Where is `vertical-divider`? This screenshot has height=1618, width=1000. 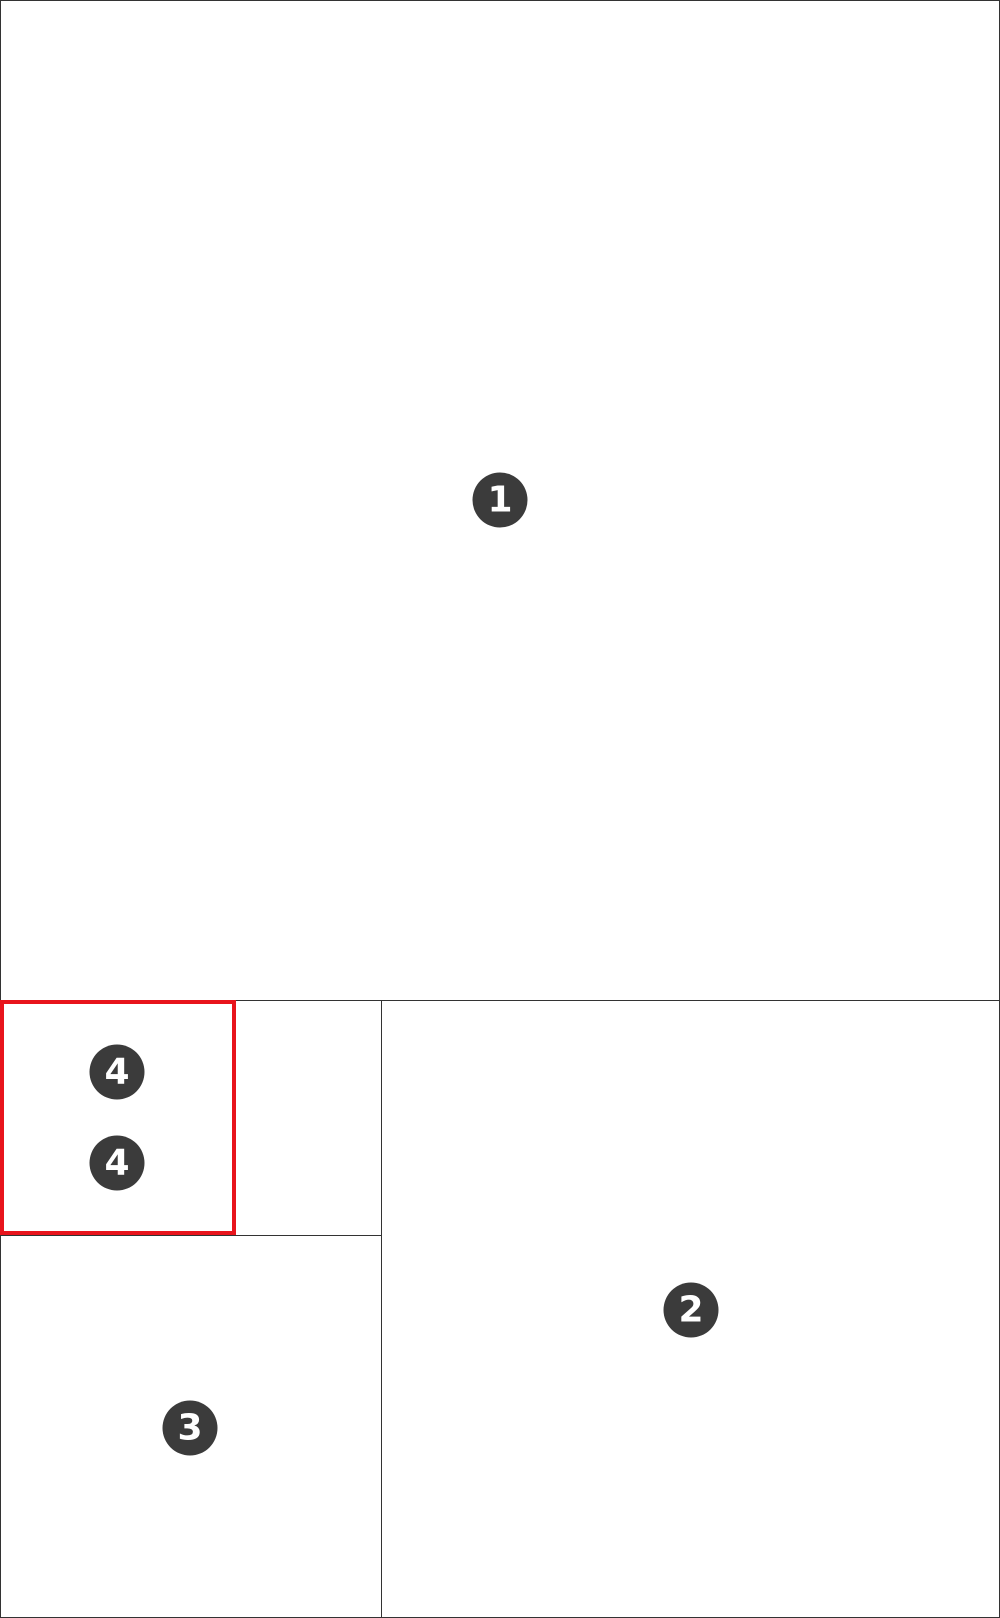 vertical-divider is located at coordinates (381, 1309).